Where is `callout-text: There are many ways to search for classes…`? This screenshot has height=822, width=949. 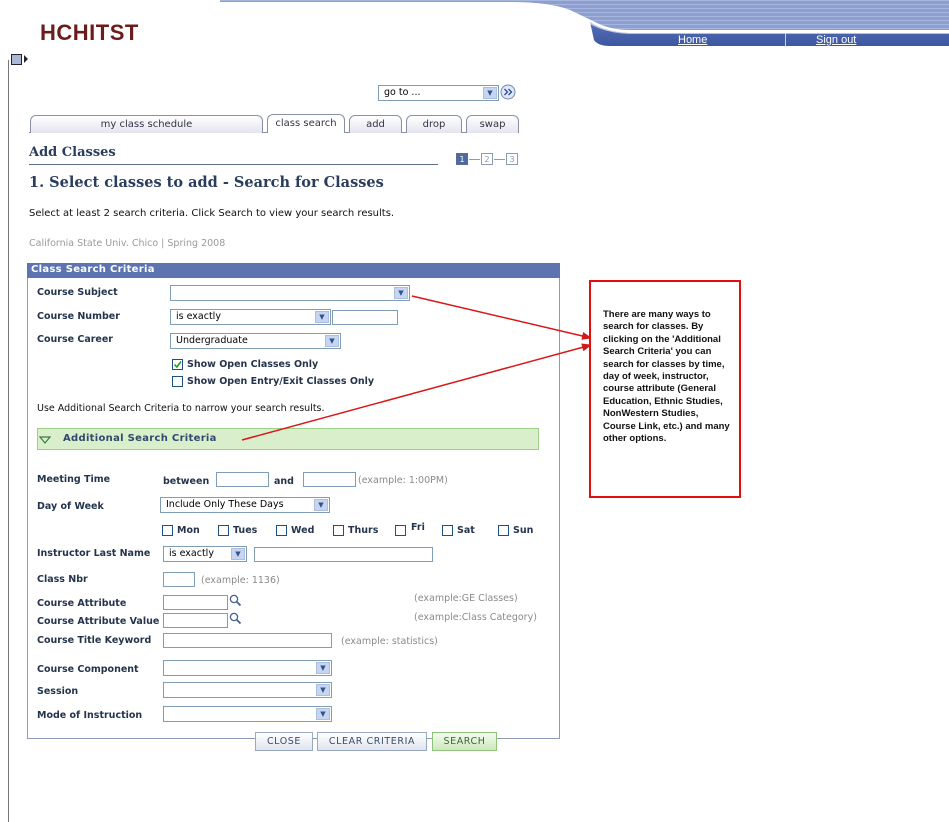
callout-text: There are many ways to search for classes… is located at coordinates (666, 377).